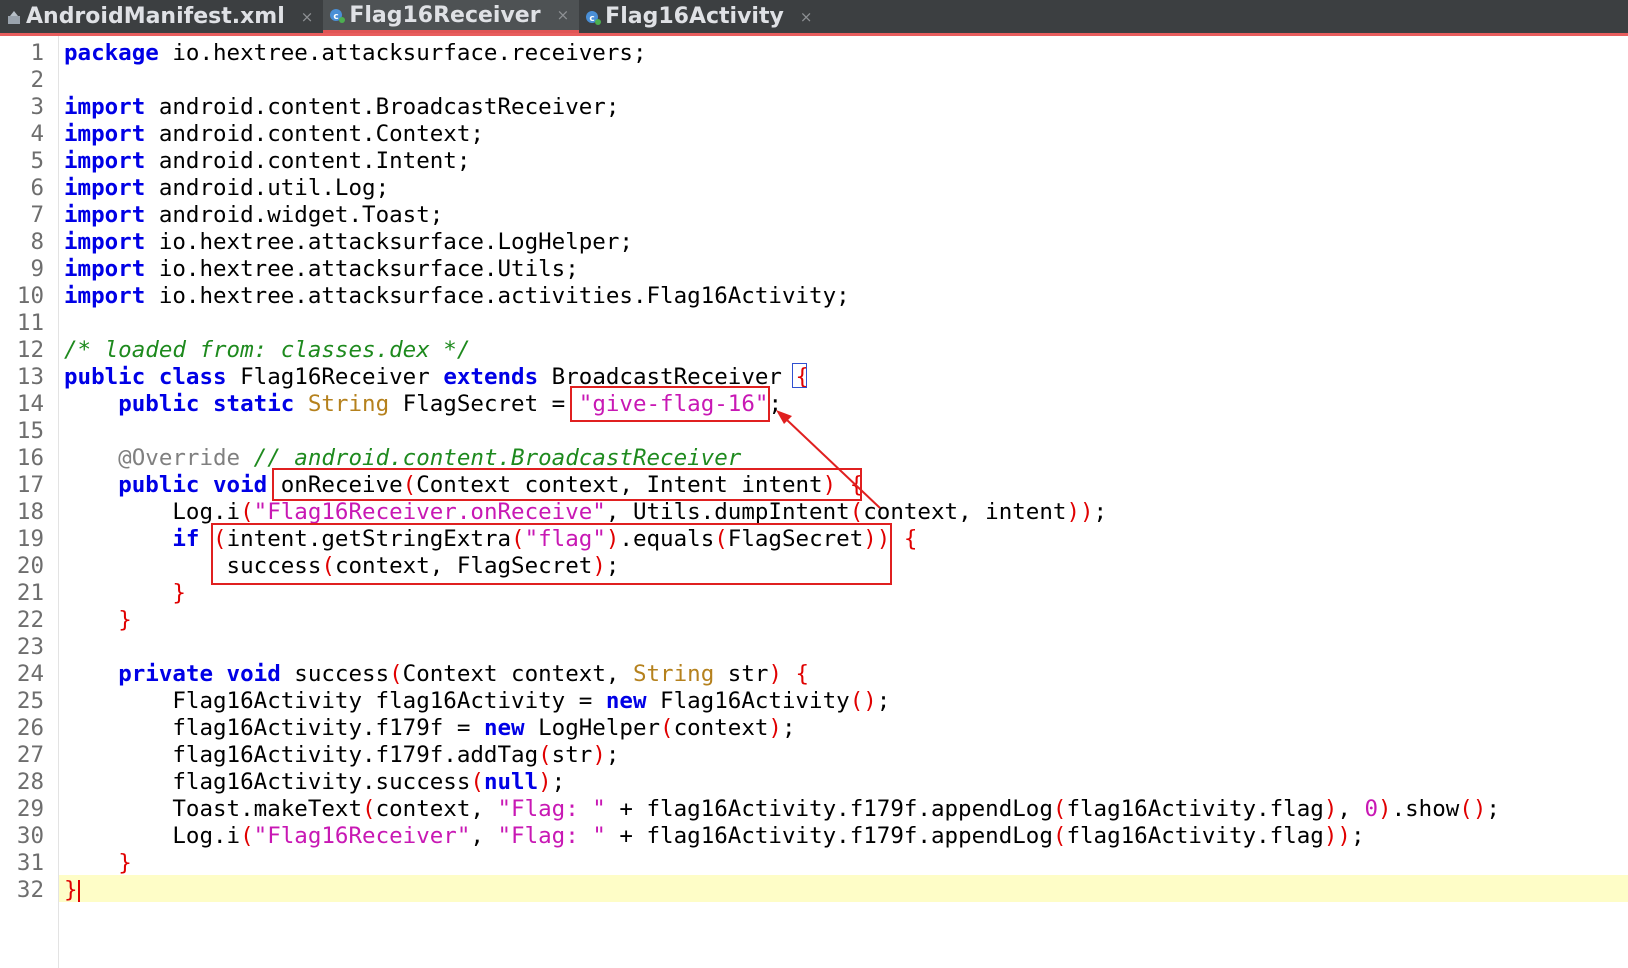  I want to click on line-number: 12, so click(30, 350).